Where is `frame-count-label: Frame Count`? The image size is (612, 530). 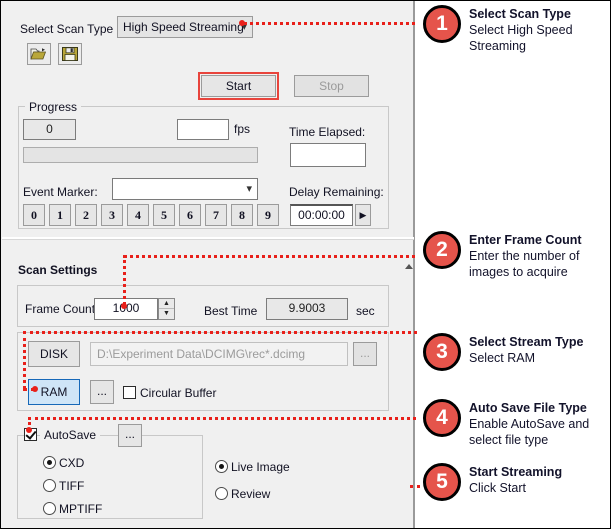
frame-count-label: Frame Count is located at coordinates (60, 309).